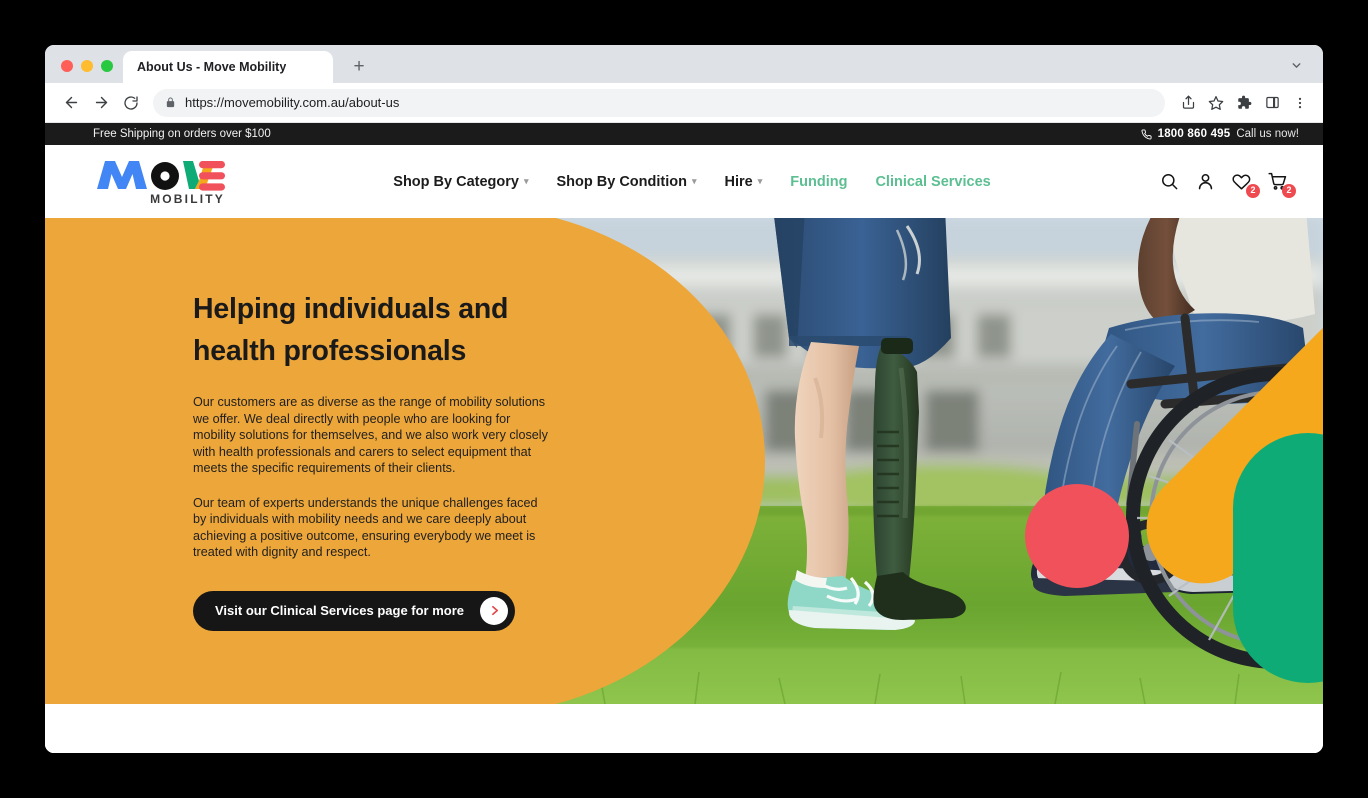 Image resolution: width=1368 pixels, height=798 pixels. Describe the element at coordinates (818, 182) in the screenshot. I see `nav-item-funding: Funding` at that location.